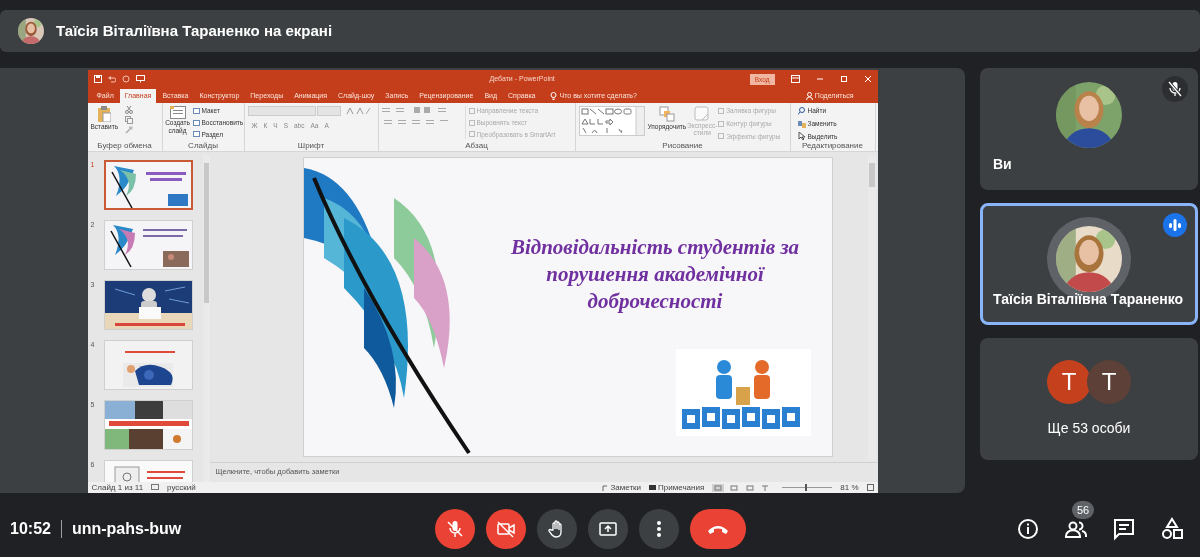 Image resolution: width=1200 pixels, height=557 pixels. Describe the element at coordinates (801, 136) in the screenshot. I see `pointer-icon` at that location.